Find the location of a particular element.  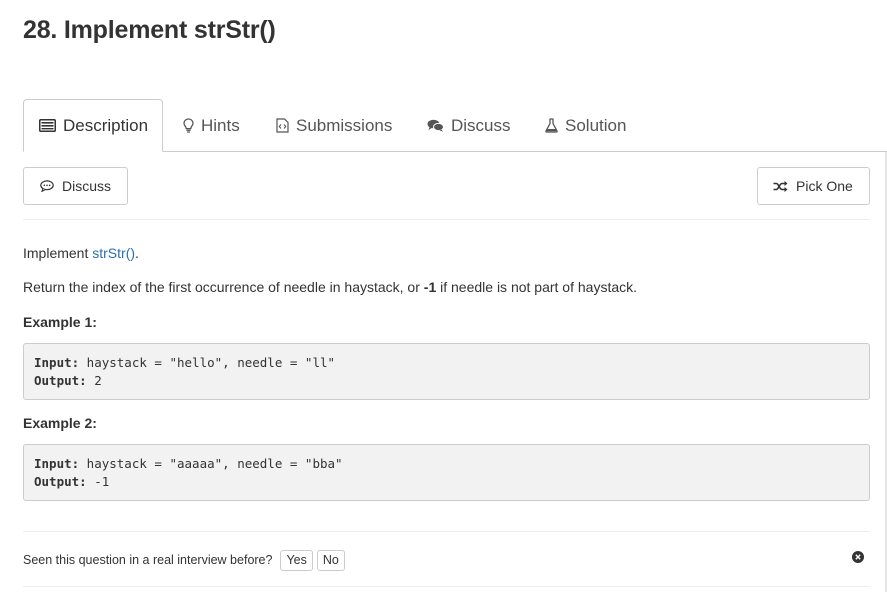

tab-label: Description is located at coordinates (106, 125).